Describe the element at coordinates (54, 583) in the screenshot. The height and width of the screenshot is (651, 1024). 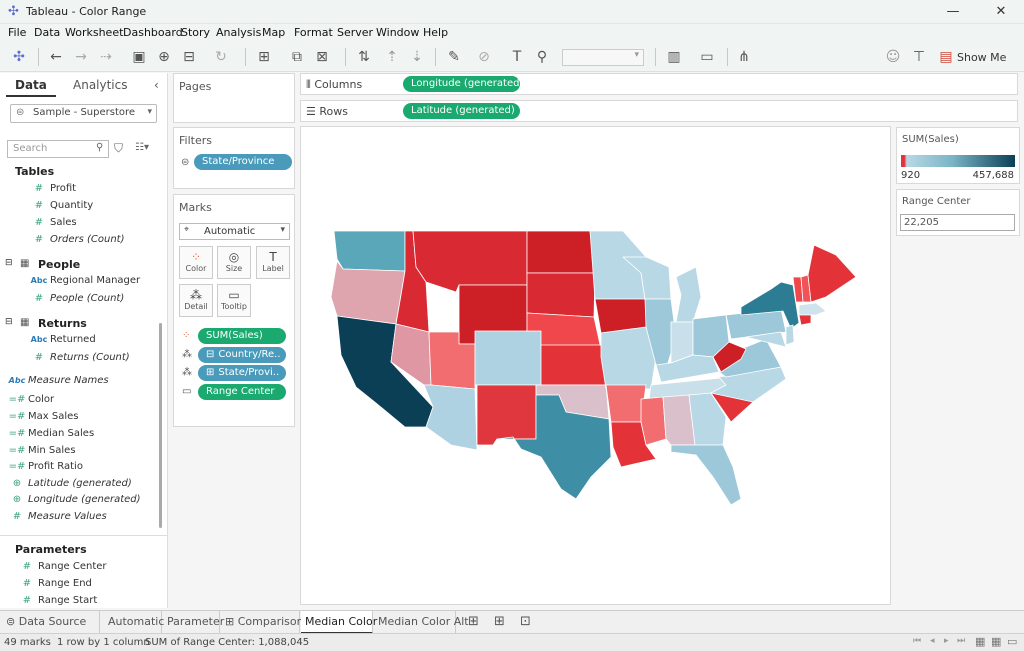
I see `param-range-end: # Range End` at that location.